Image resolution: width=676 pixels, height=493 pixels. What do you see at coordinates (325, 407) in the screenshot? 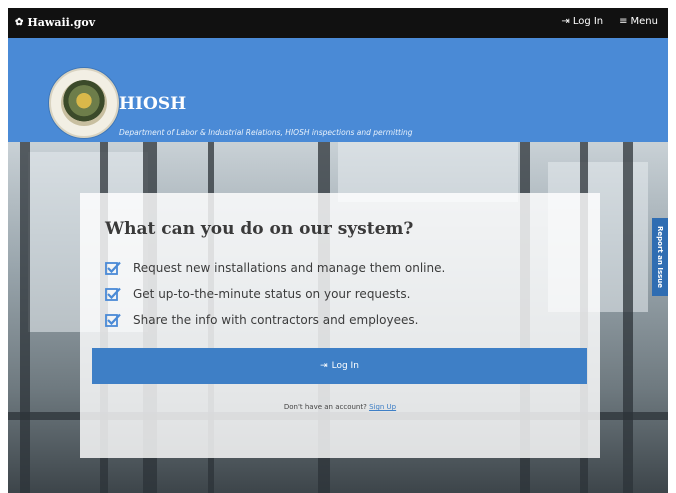
I see `signup-prompt-text: Don't have an account?` at bounding box center [325, 407].